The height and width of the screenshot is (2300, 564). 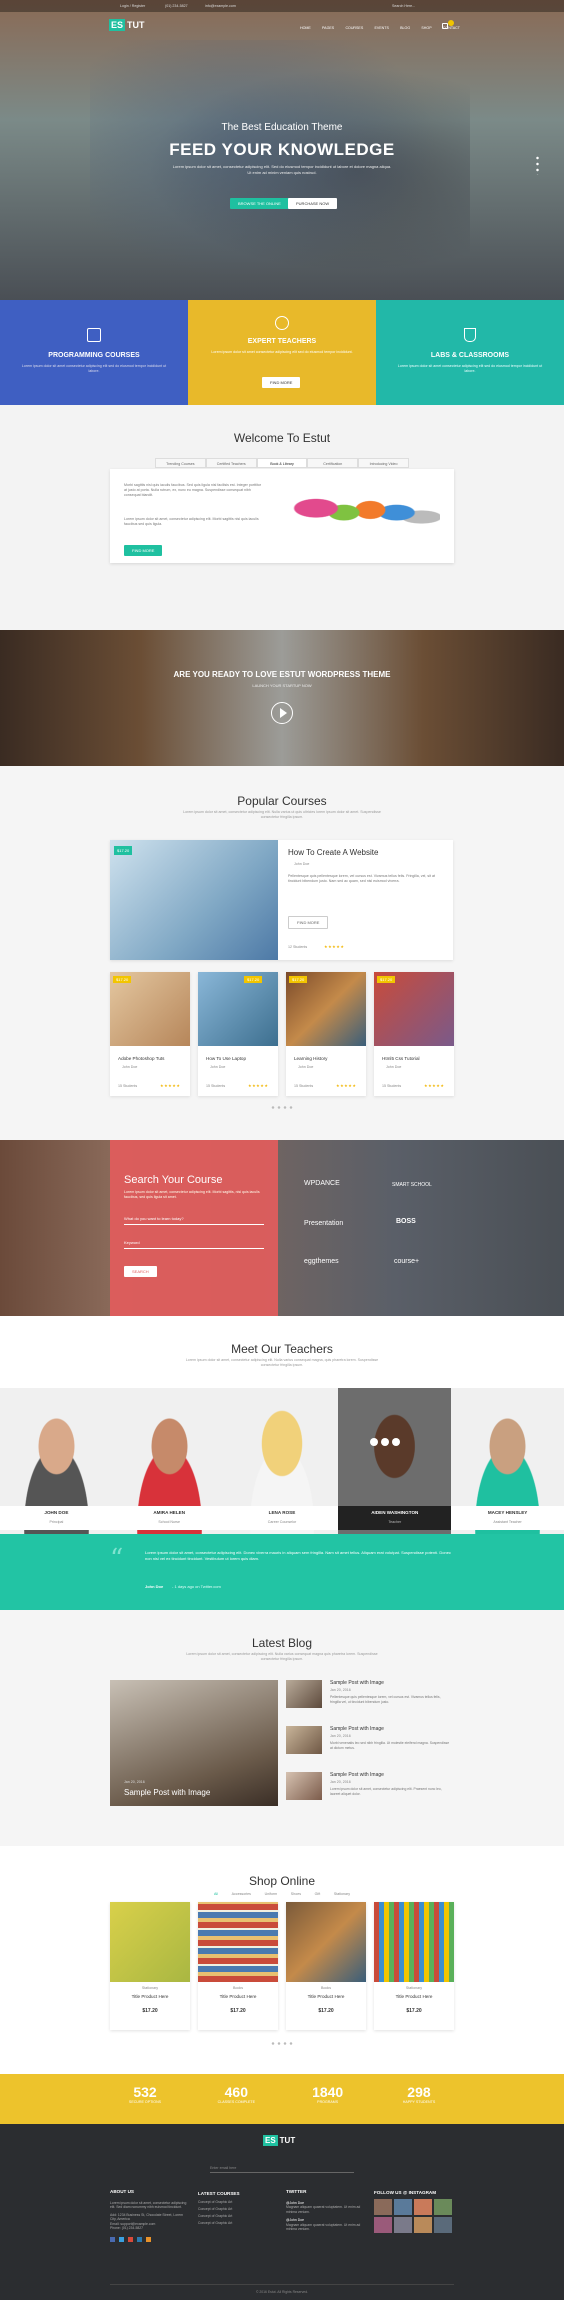 What do you see at coordinates (537, 165) in the screenshot?
I see `slider-dots` at bounding box center [537, 165].